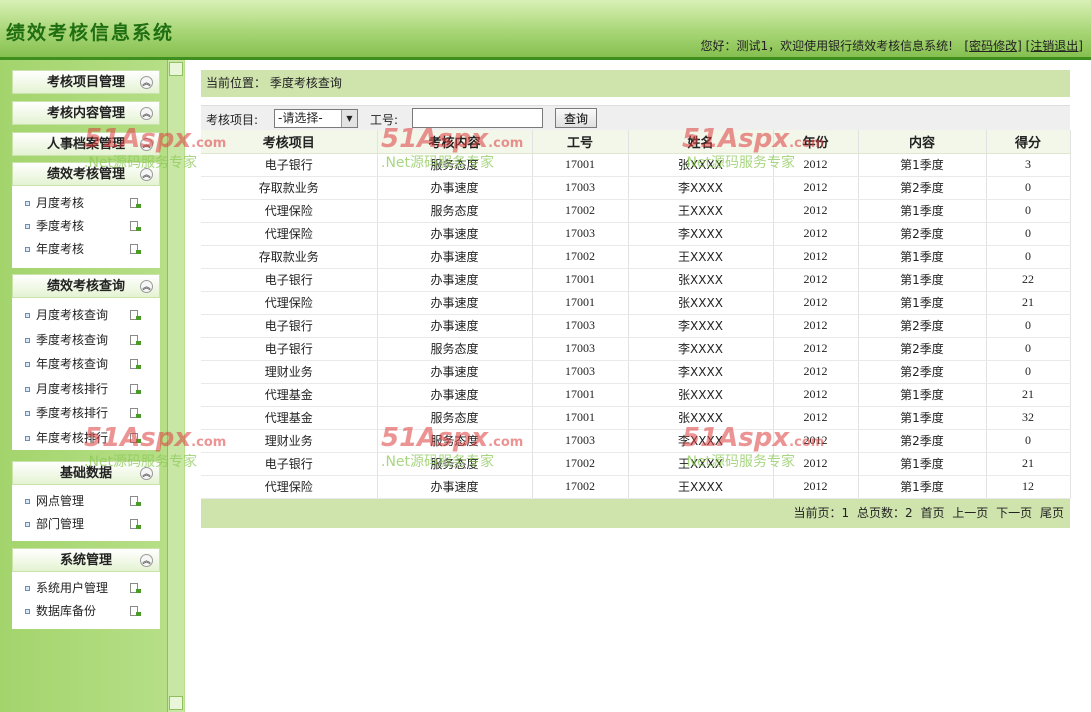 Image resolution: width=1091 pixels, height=712 pixels. What do you see at coordinates (289, 418) in the screenshot?
I see `cell-project: 代理基金` at bounding box center [289, 418].